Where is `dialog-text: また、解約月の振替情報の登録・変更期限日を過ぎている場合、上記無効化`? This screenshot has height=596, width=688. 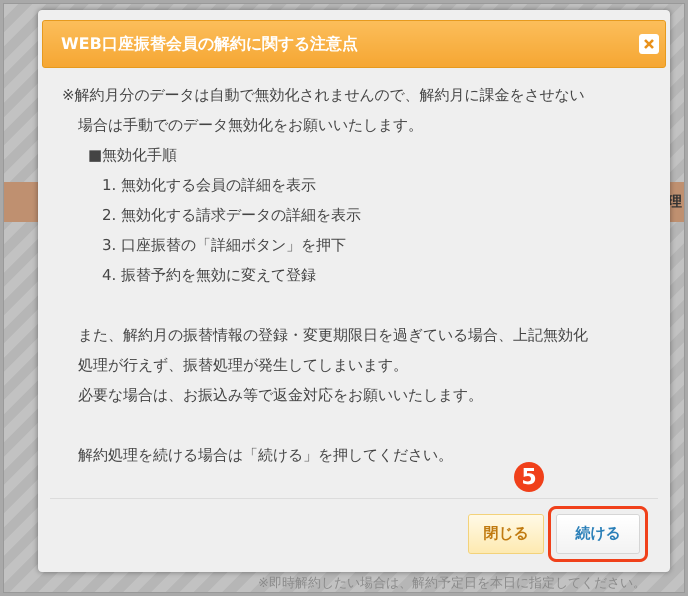
dialog-text: また、解約月の振替情報の登録・変更期限日を過ぎている場合、上記無効化 is located at coordinates (333, 335).